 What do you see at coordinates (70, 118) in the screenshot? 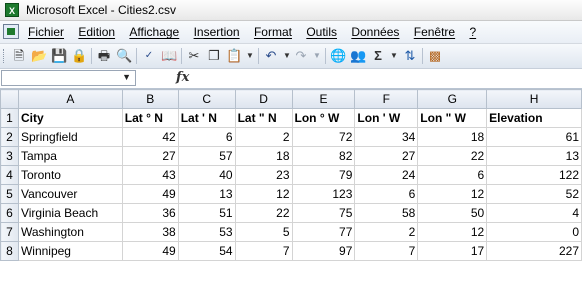
I see `cell: City` at bounding box center [70, 118].